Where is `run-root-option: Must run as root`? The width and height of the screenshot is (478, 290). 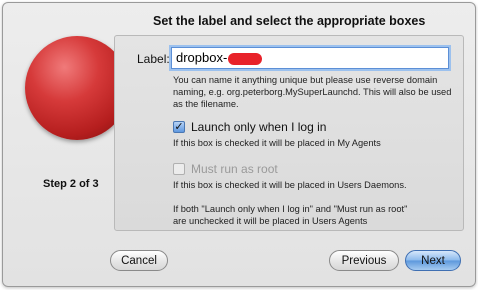 run-root-option: Must run as root is located at coordinates (225, 169).